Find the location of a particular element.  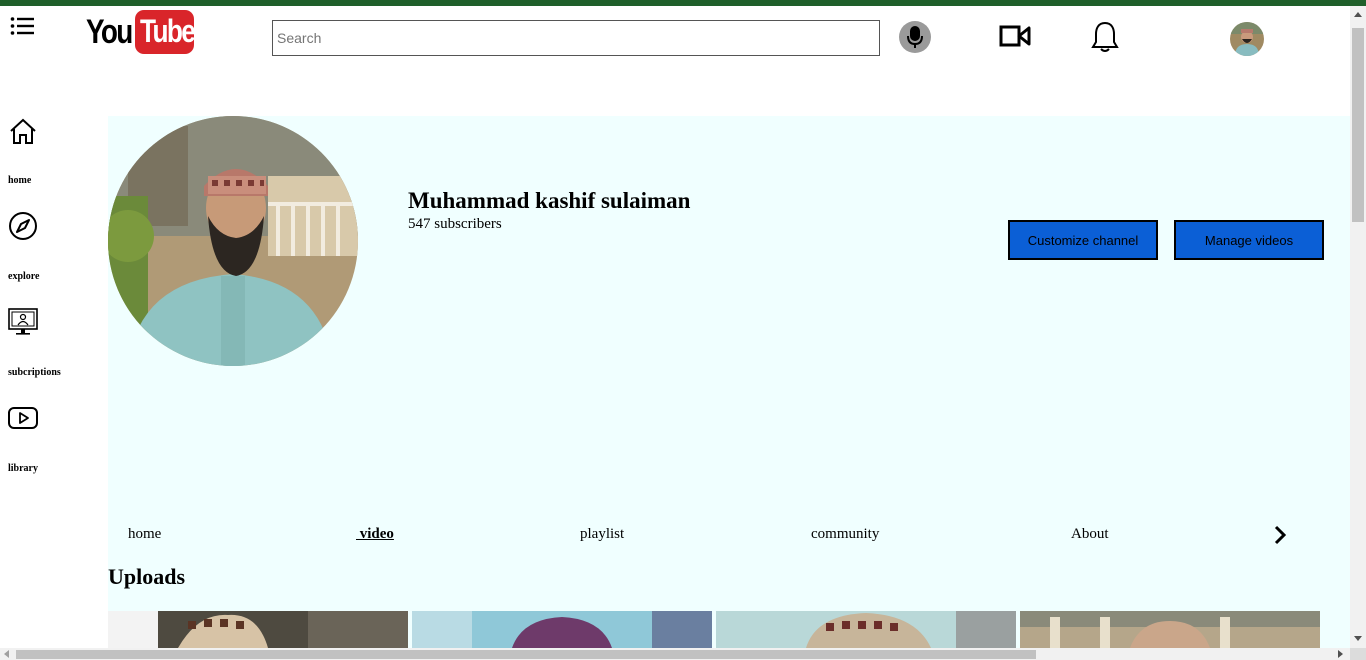

tab-about: About is located at coordinates (1090, 534).